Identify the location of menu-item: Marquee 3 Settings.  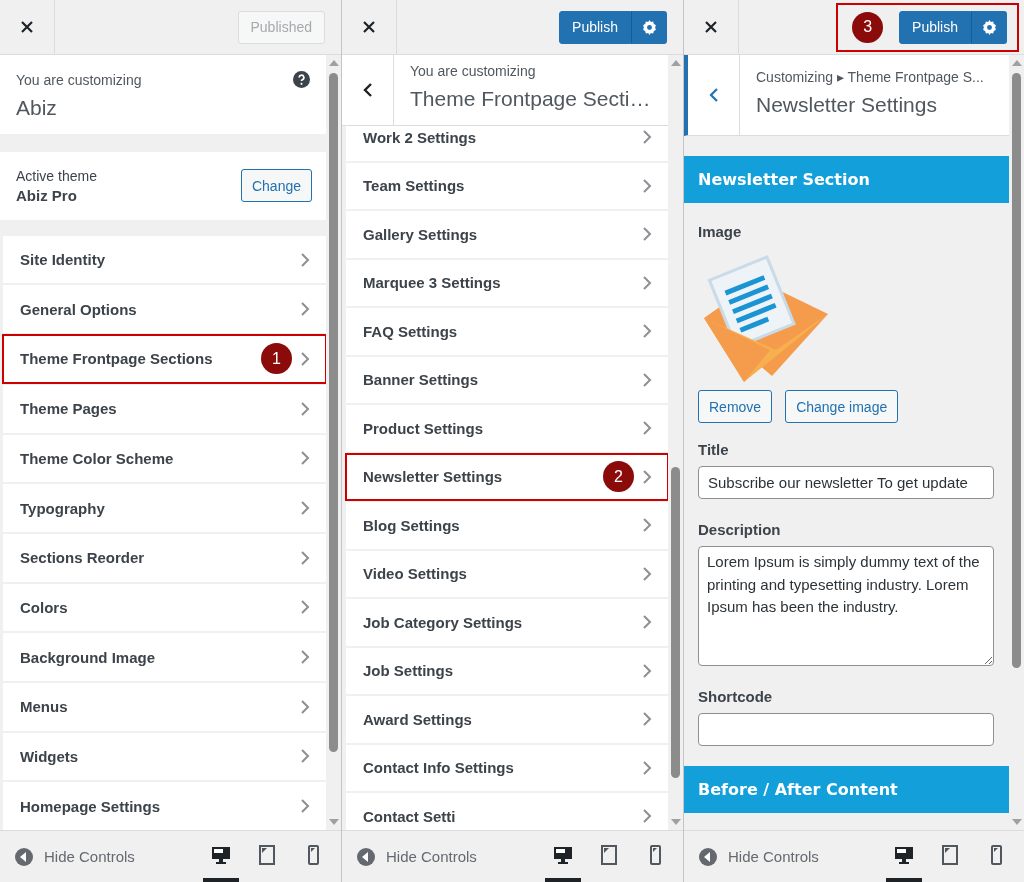
(507, 282).